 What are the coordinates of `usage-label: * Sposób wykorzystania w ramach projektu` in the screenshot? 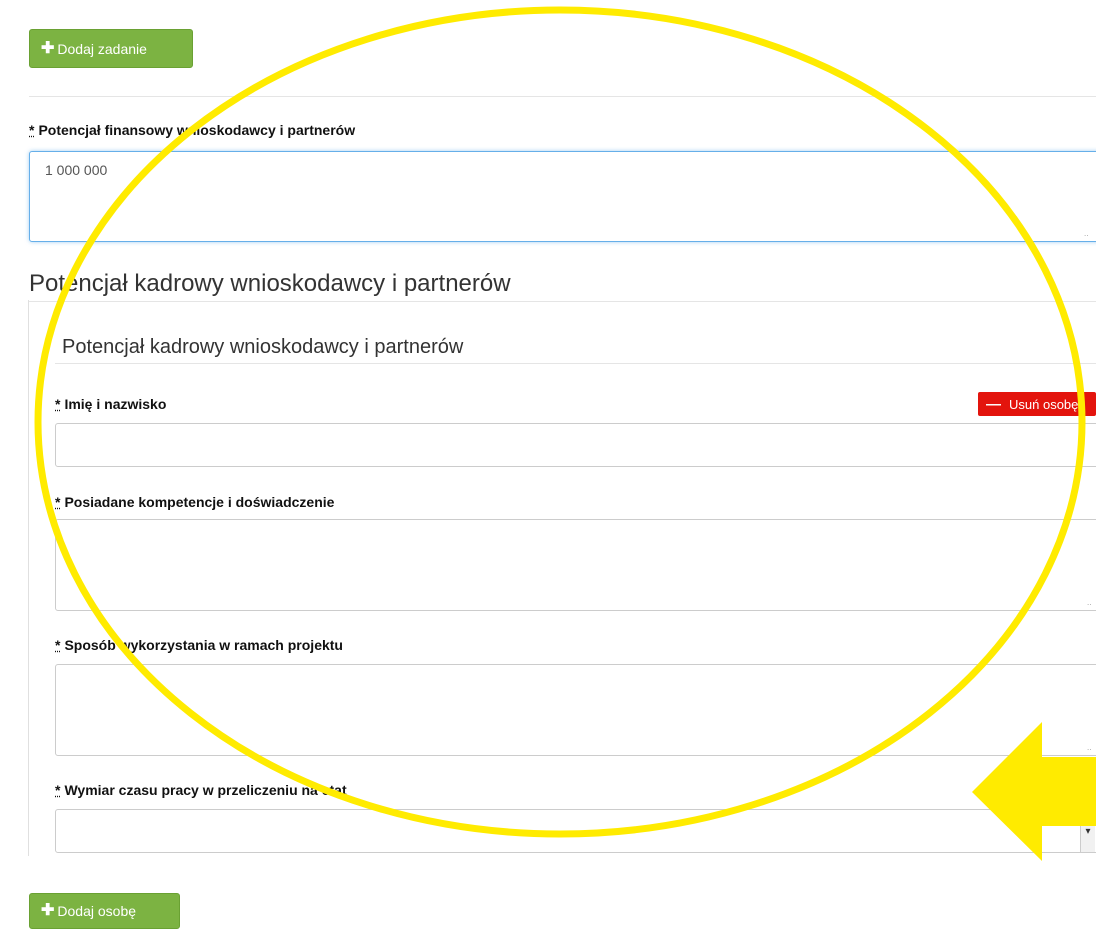 It's located at (199, 645).